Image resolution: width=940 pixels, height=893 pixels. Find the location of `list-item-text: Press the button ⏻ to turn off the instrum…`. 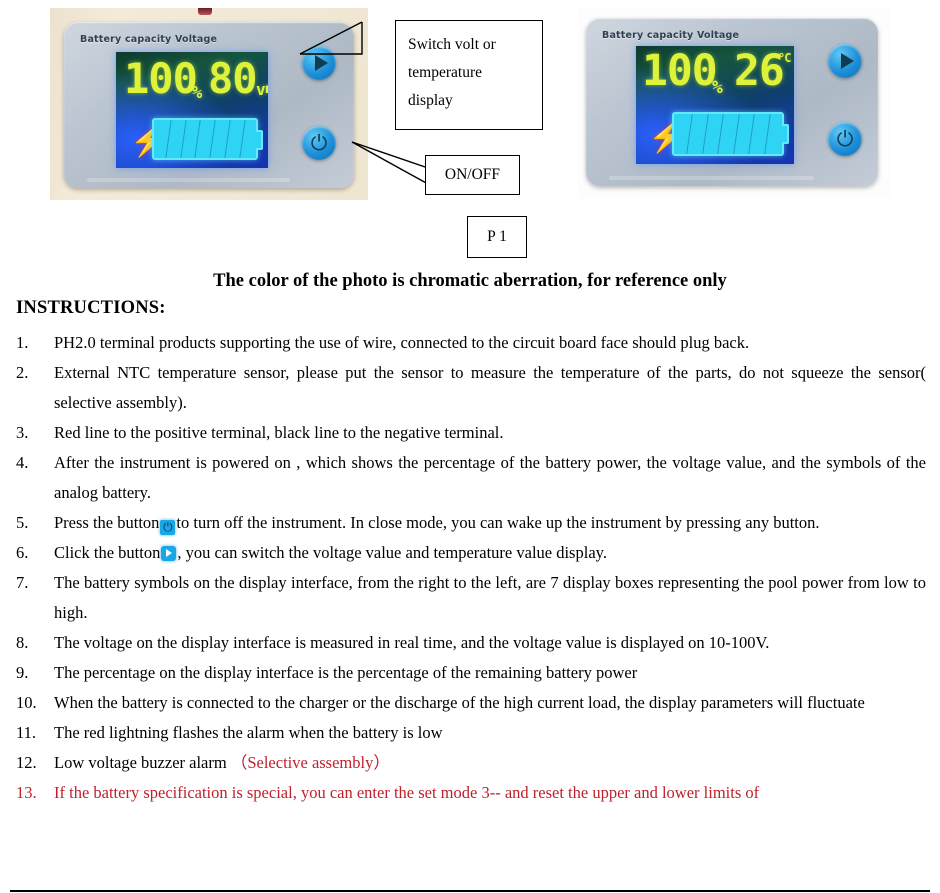

list-item-text: Press the button ⏻ to turn off the instrum… is located at coordinates (490, 523).